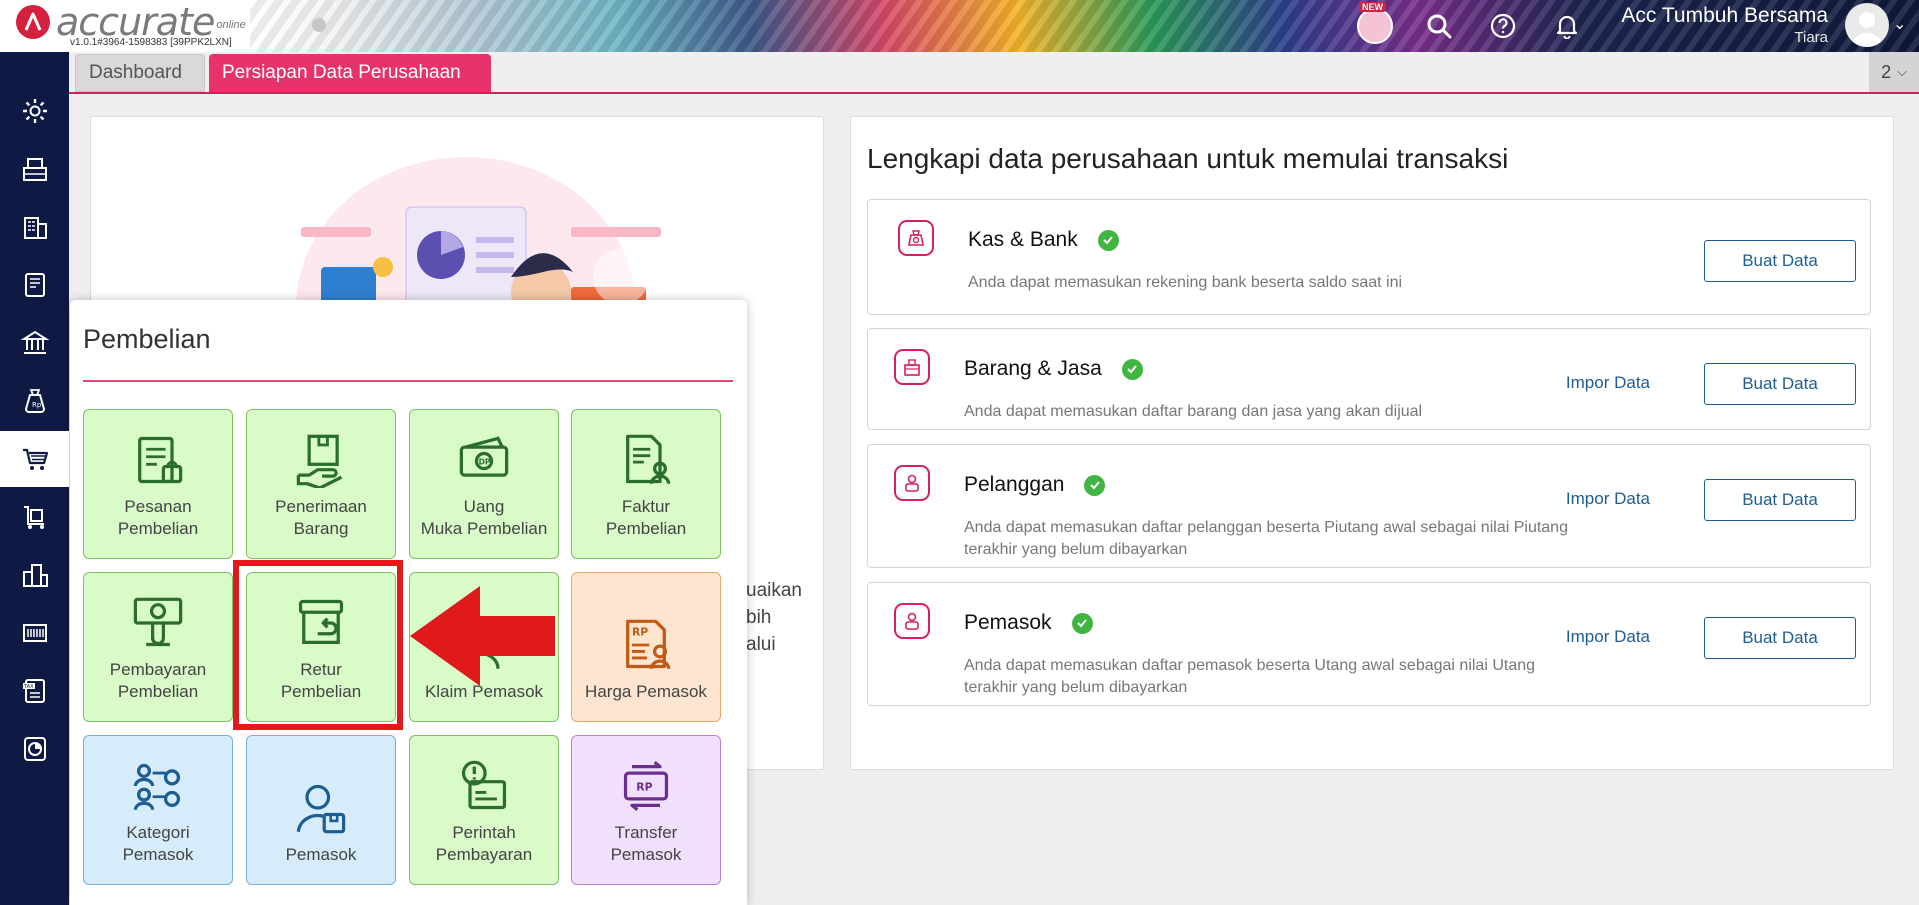 Image resolution: width=1919 pixels, height=905 pixels. I want to click on city-icon, so click(35, 575).